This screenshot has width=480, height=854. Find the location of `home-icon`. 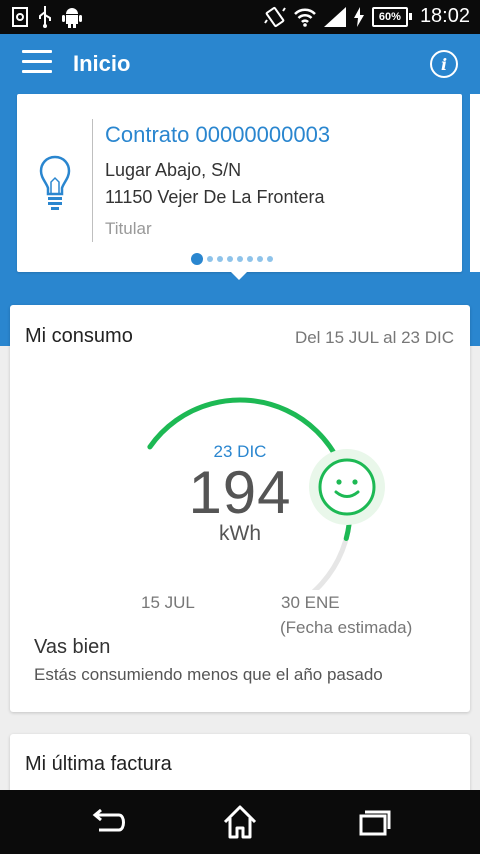

home-icon is located at coordinates (240, 822).